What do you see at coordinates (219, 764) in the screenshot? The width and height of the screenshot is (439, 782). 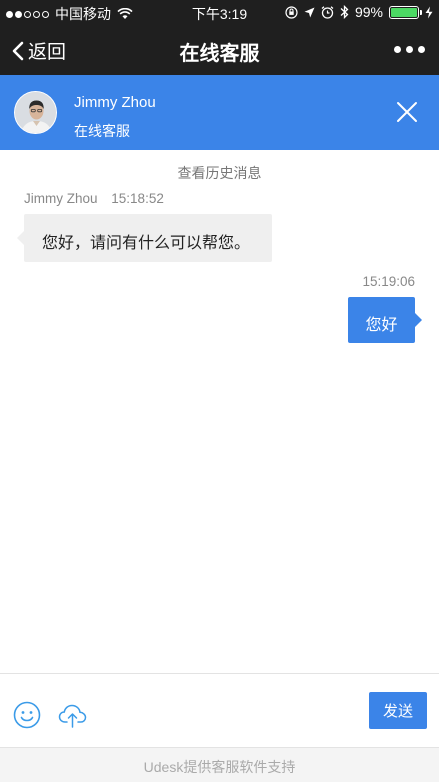 I see `powered-by-footer: Udesk提供客服软件支持` at bounding box center [219, 764].